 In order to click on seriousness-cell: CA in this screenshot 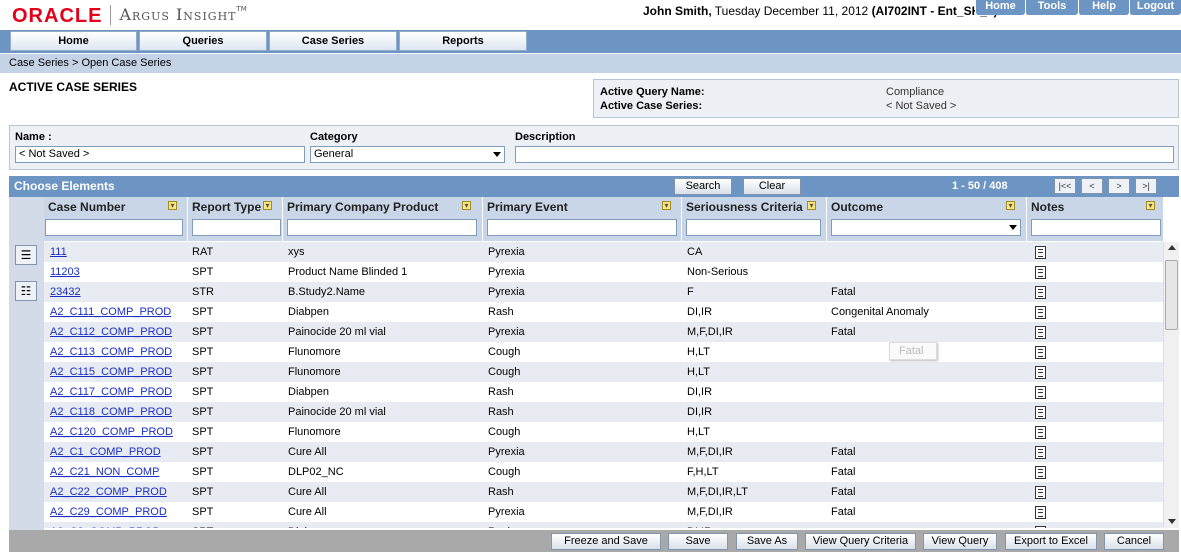, I will do `click(695, 252)`.